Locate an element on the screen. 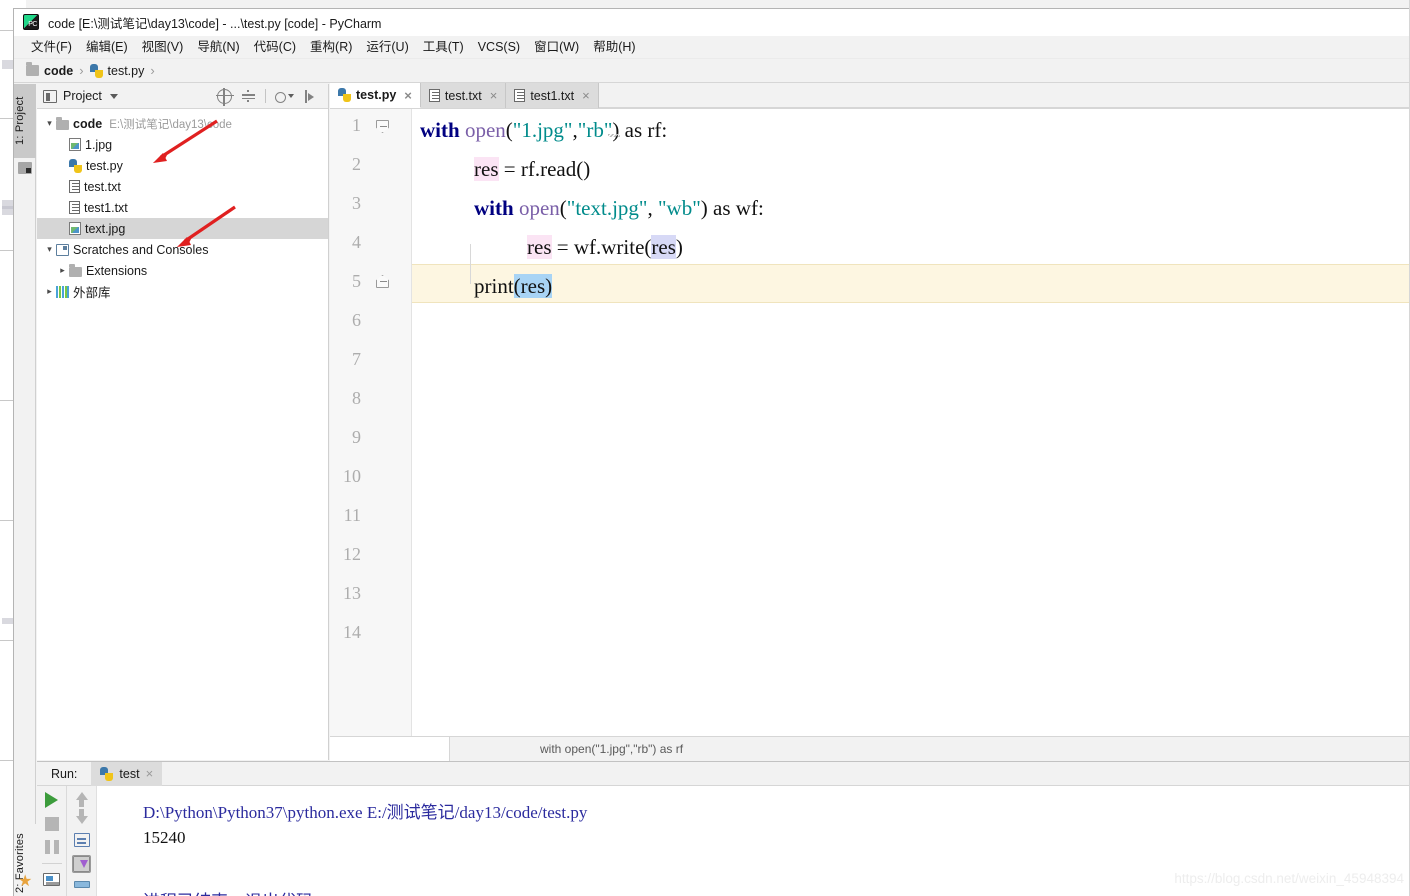  tree-node-test1txt: test1.txt is located at coordinates (182, 207).